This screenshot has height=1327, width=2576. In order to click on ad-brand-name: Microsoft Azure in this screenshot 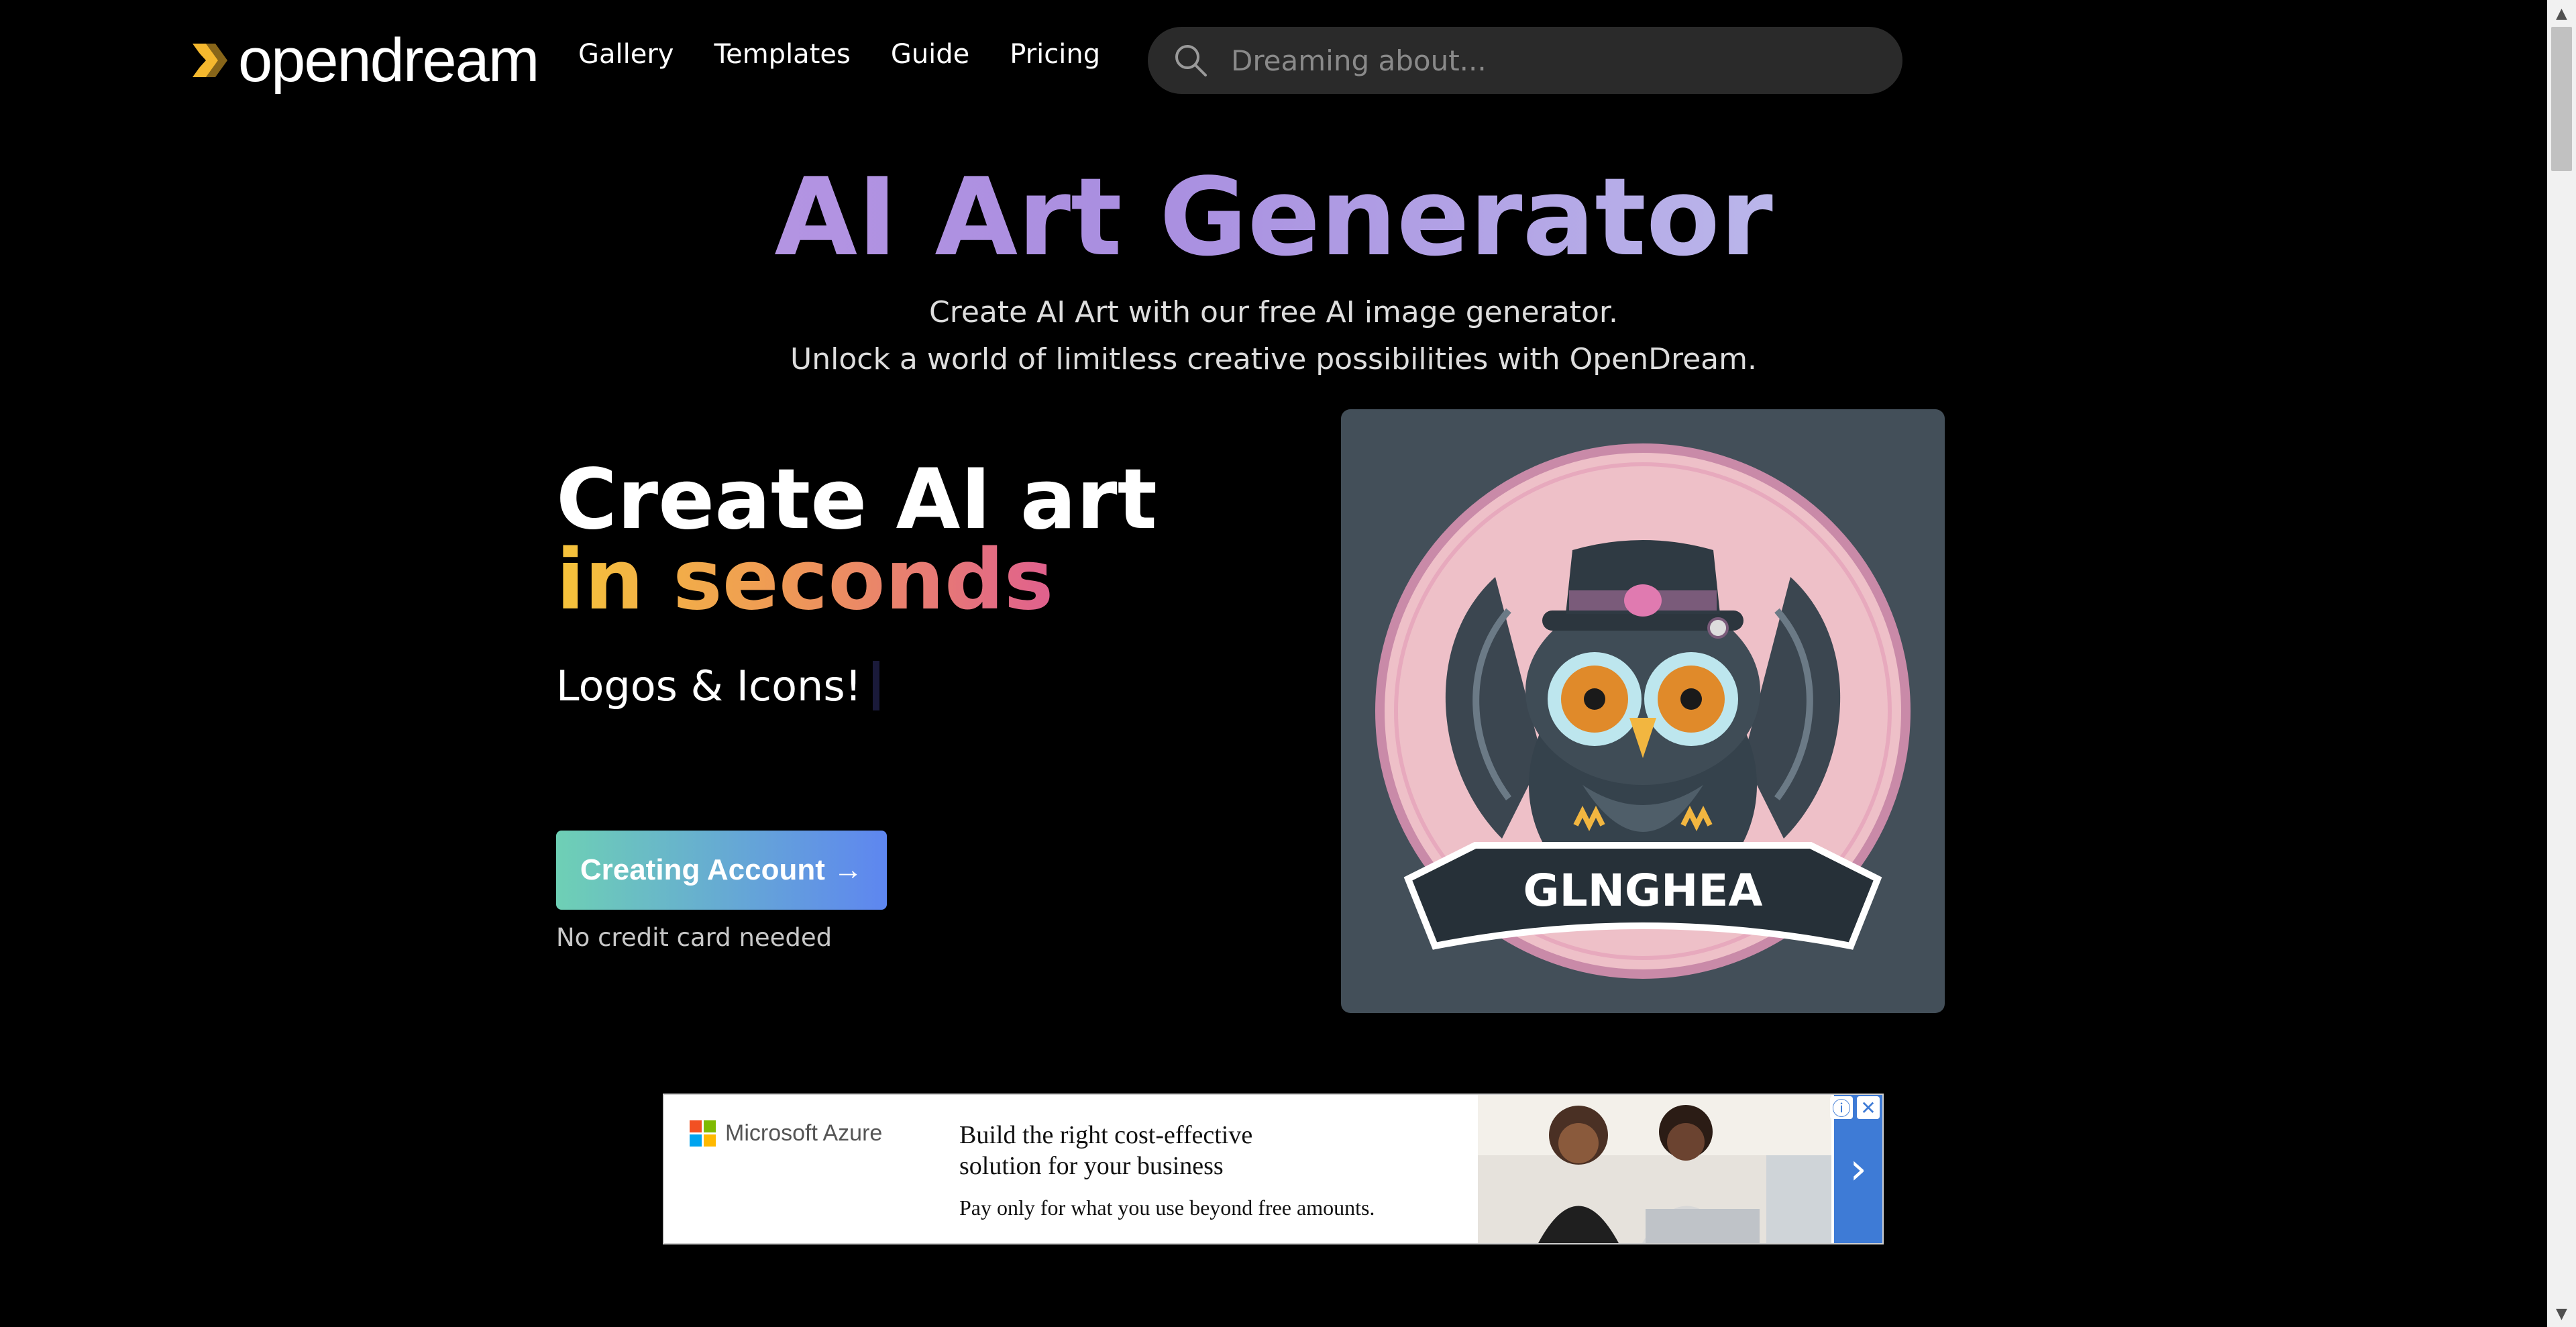, I will do `click(804, 1133)`.